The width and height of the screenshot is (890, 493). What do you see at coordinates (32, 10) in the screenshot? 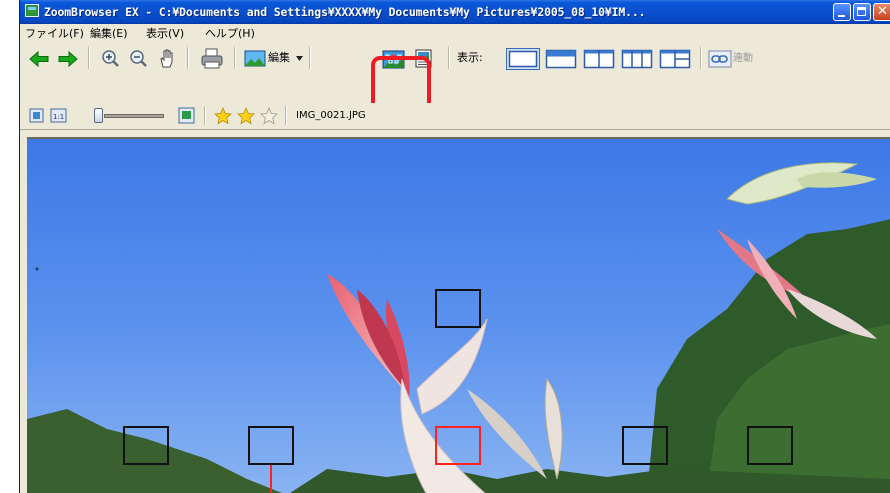
I see `app-icon` at bounding box center [32, 10].